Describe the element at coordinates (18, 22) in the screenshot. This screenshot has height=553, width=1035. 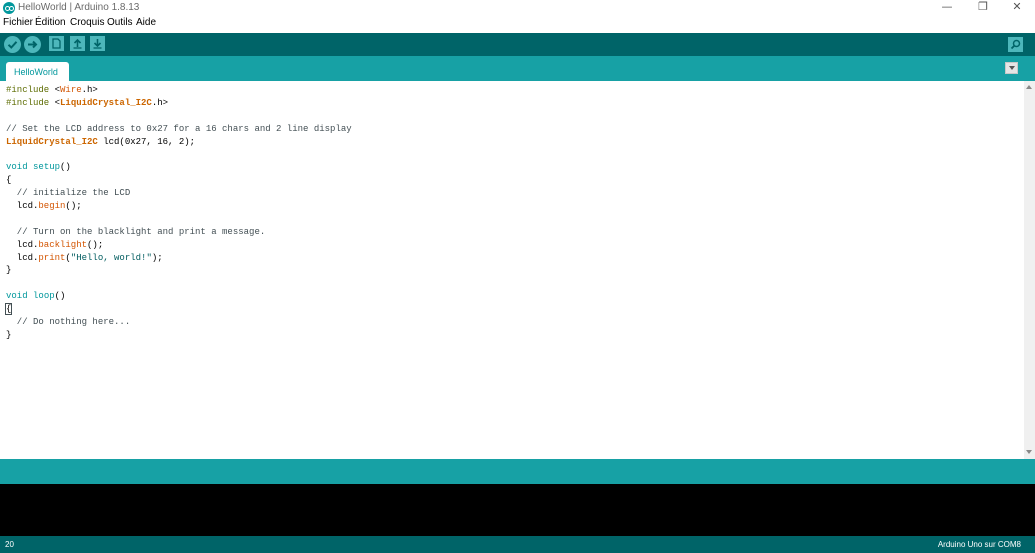
I see `menu-item-fichier: Fichier` at that location.